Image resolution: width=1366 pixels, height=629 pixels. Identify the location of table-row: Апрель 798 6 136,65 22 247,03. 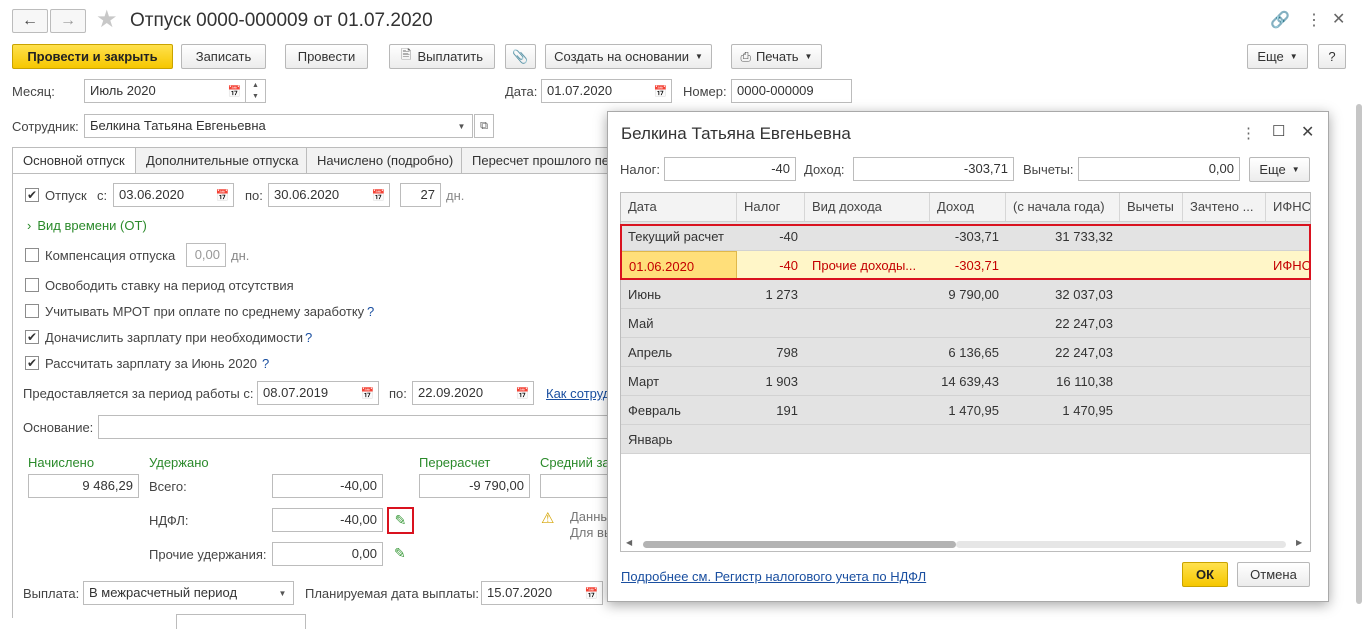
(965, 352).